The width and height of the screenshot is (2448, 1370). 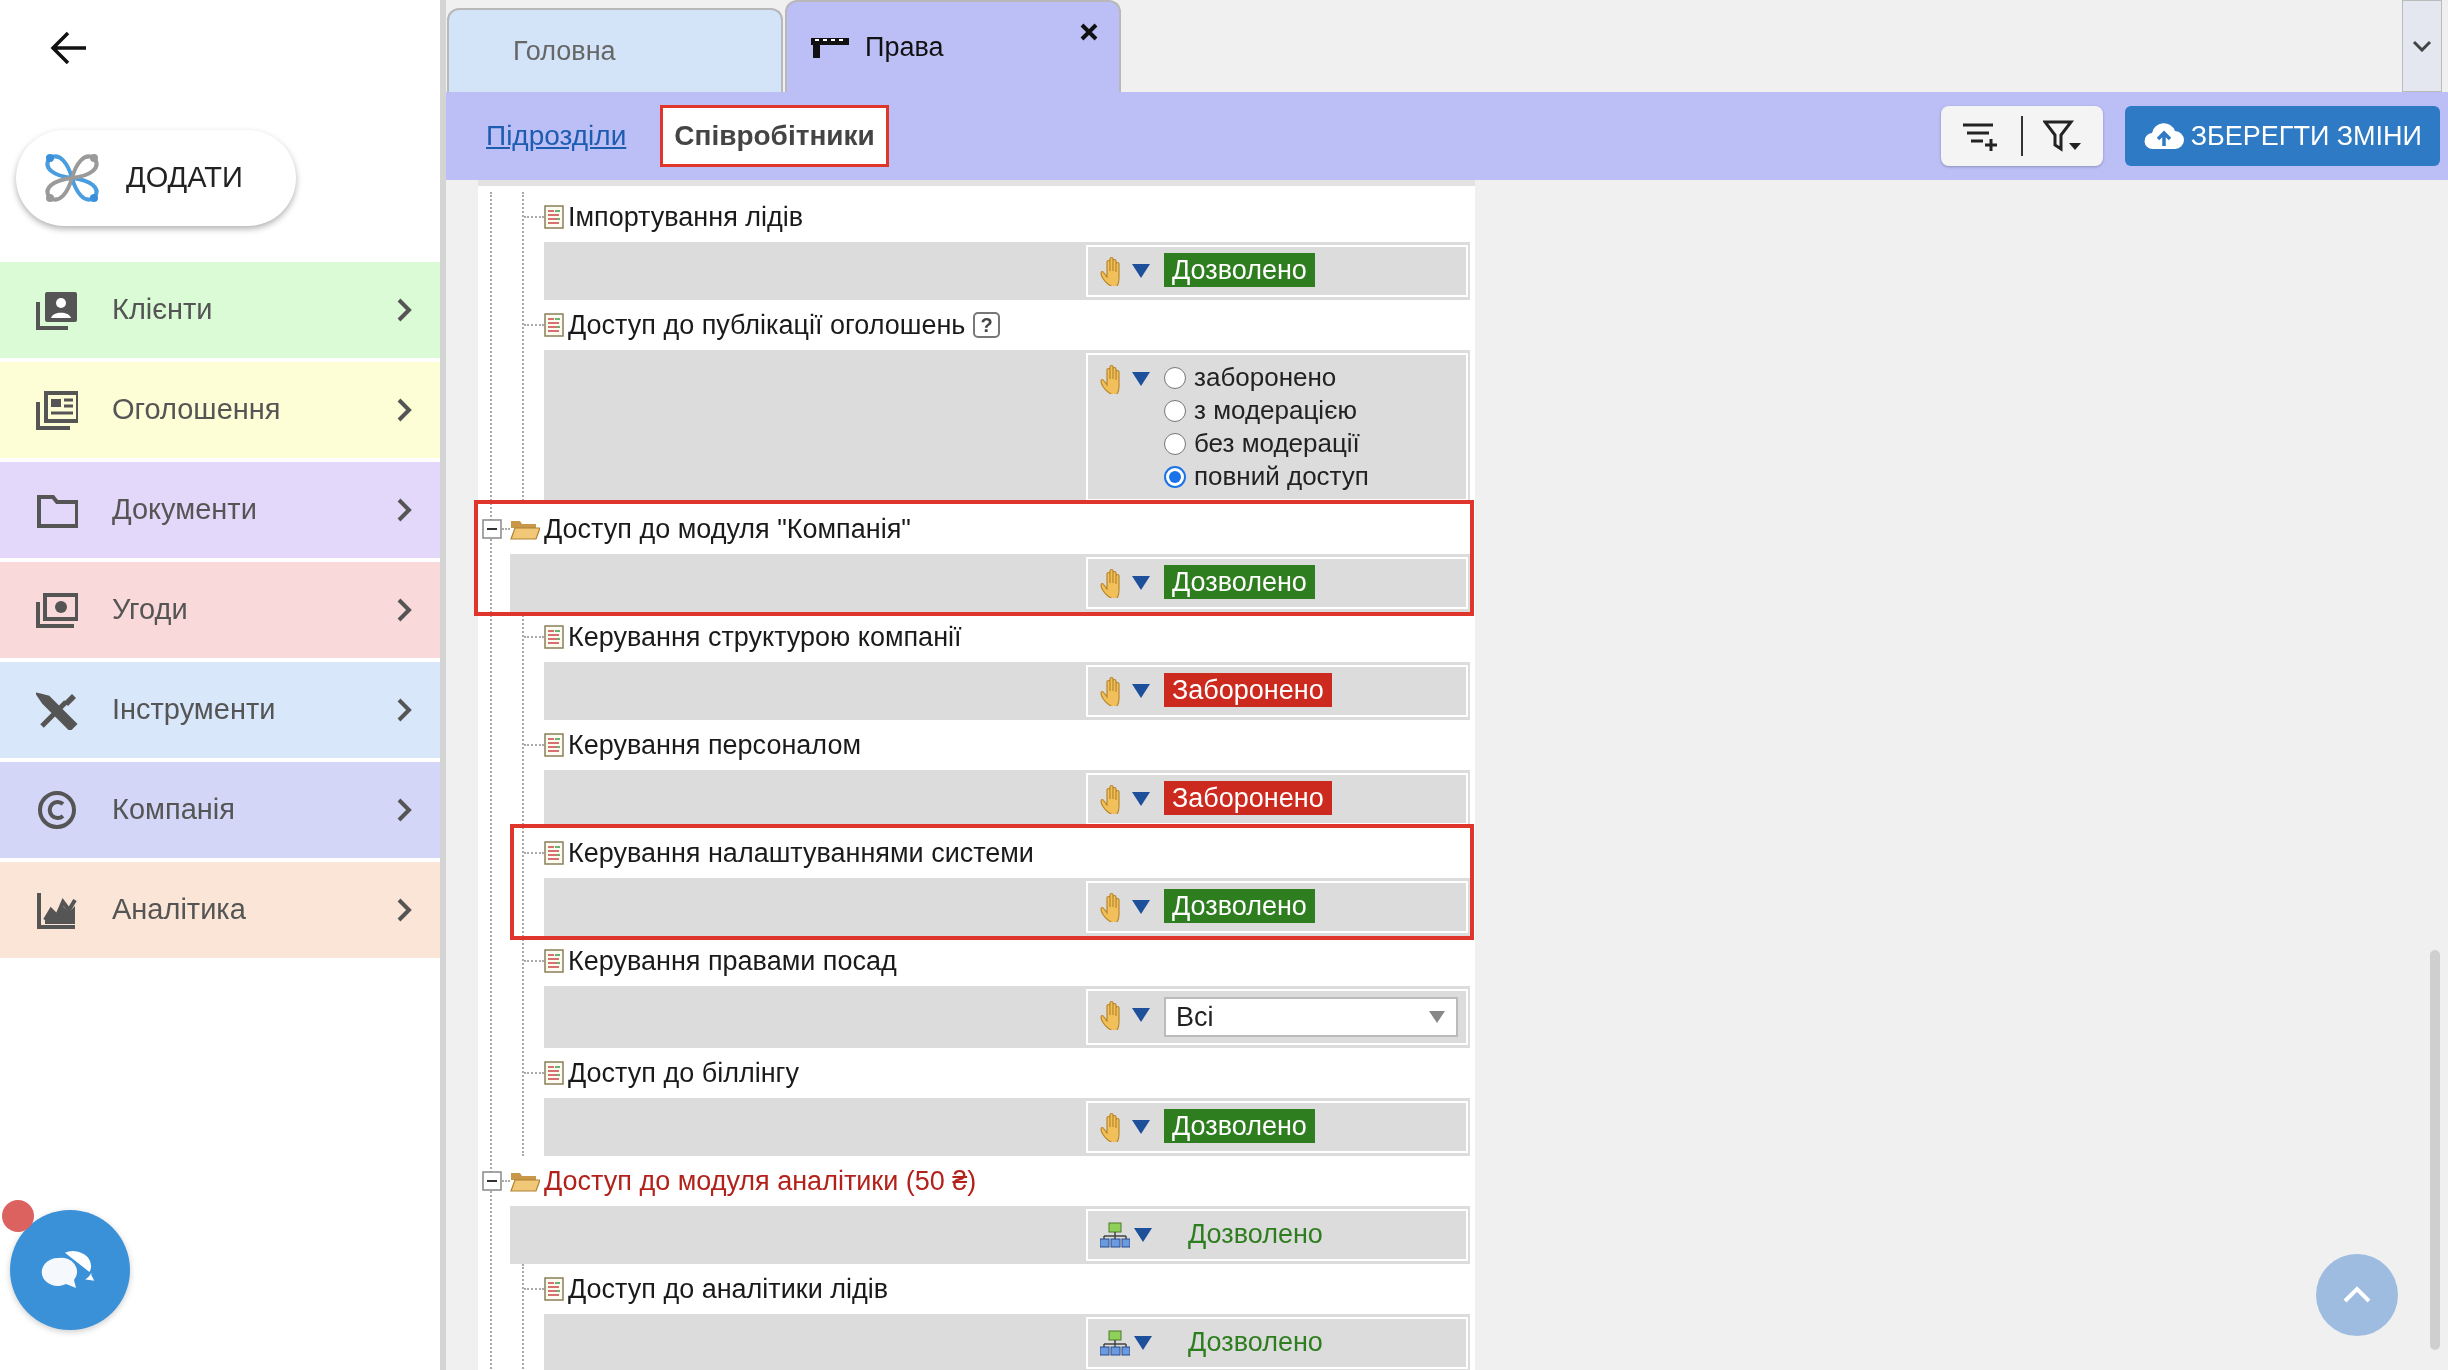 What do you see at coordinates (2062, 136) in the screenshot?
I see `filter-icon` at bounding box center [2062, 136].